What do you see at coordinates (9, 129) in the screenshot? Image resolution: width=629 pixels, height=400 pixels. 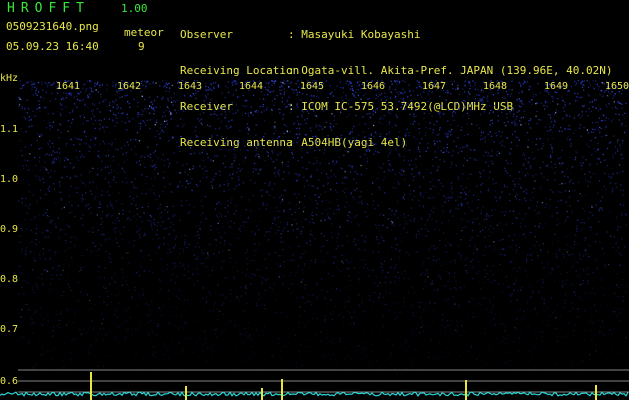 I see `freq-tick-label: 1.1` at bounding box center [9, 129].